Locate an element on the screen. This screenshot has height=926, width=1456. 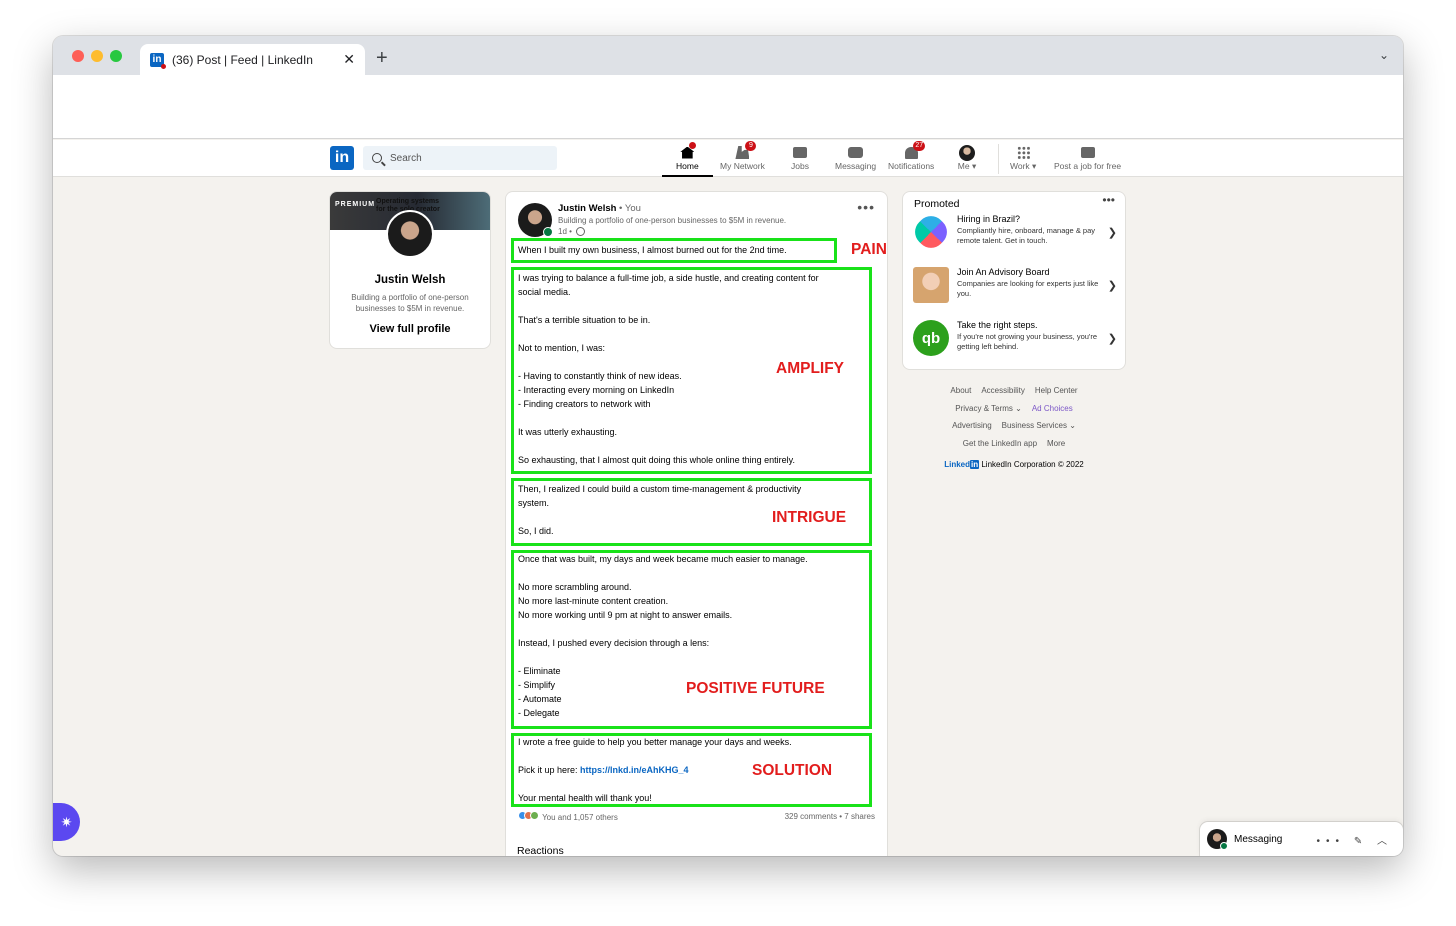
nav-my-network: 9 My Network is located at coordinates (742, 156).